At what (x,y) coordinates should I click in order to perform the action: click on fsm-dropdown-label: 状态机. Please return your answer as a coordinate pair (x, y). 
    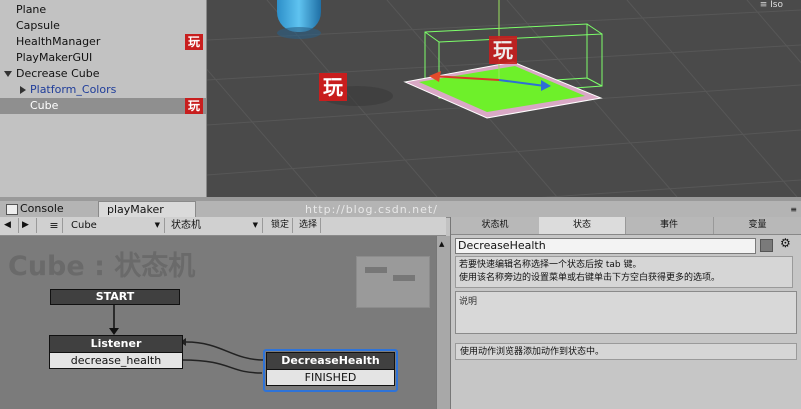
    Looking at the image, I should click on (186, 225).